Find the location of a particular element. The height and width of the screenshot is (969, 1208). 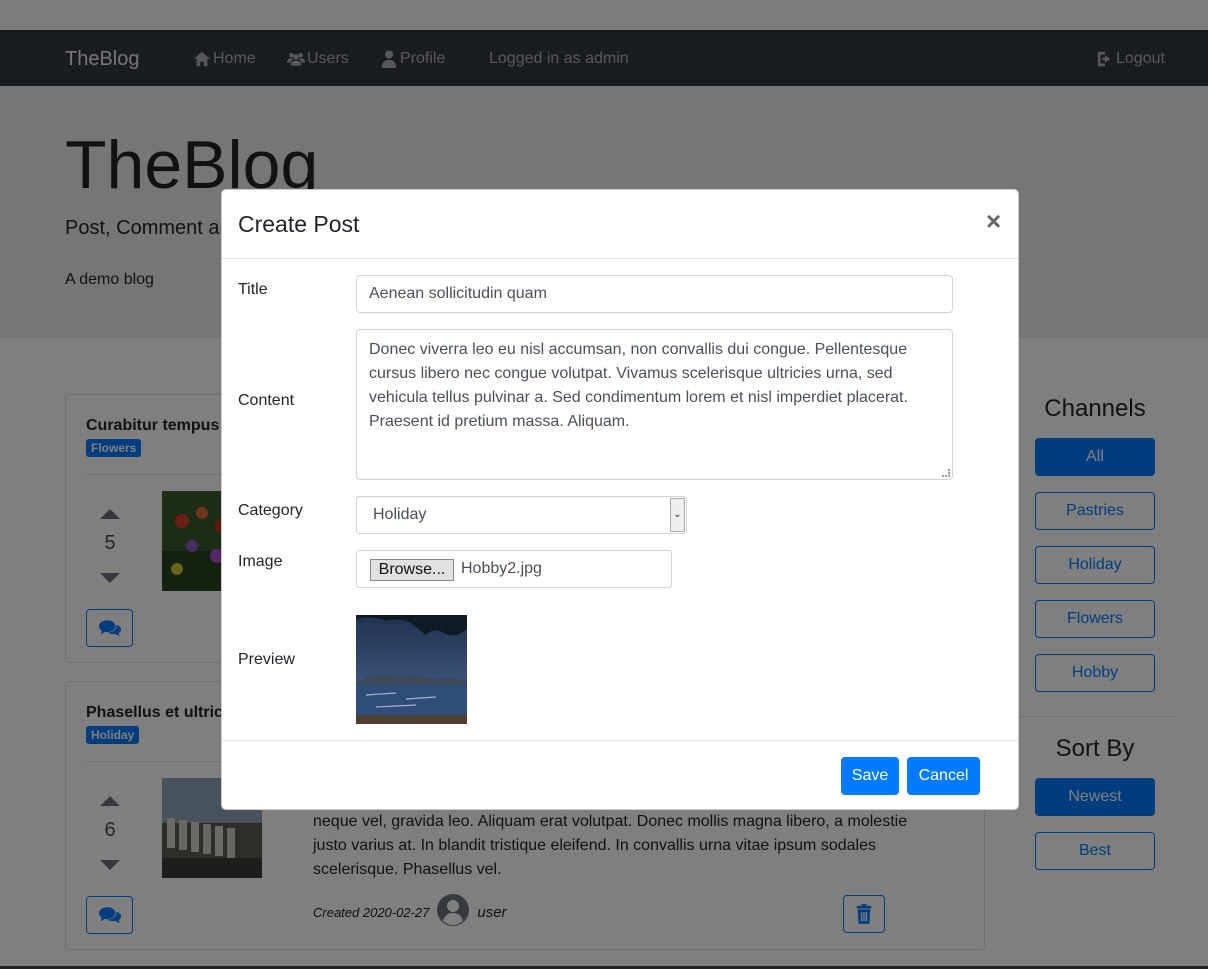

save-button: Save is located at coordinates (870, 776).